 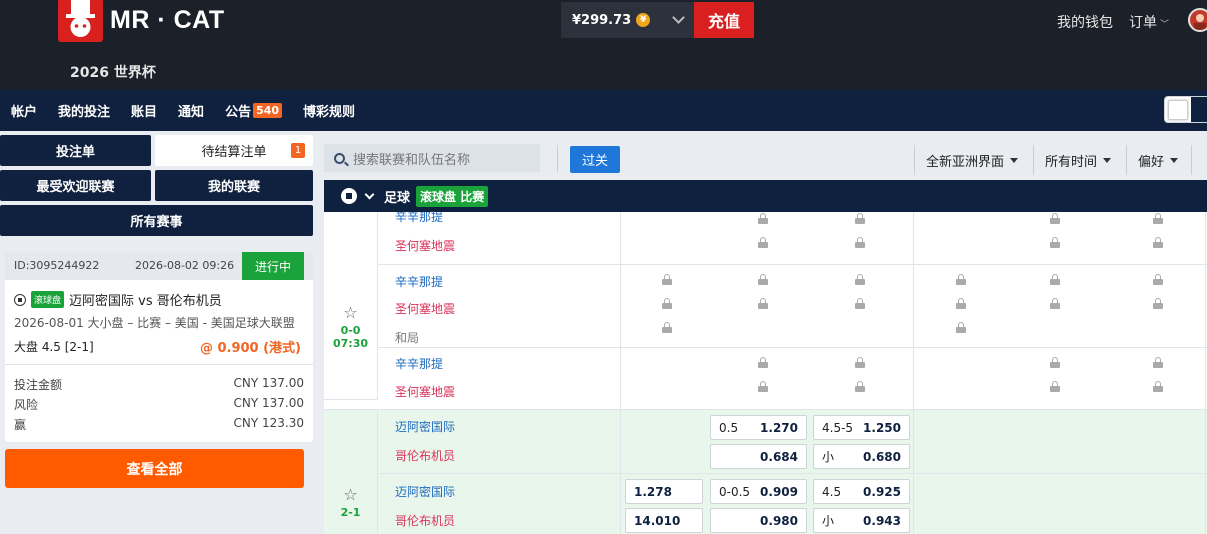 What do you see at coordinates (75, 185) in the screenshot?
I see `popular-leagues-button: 最受欢迎联赛` at bounding box center [75, 185].